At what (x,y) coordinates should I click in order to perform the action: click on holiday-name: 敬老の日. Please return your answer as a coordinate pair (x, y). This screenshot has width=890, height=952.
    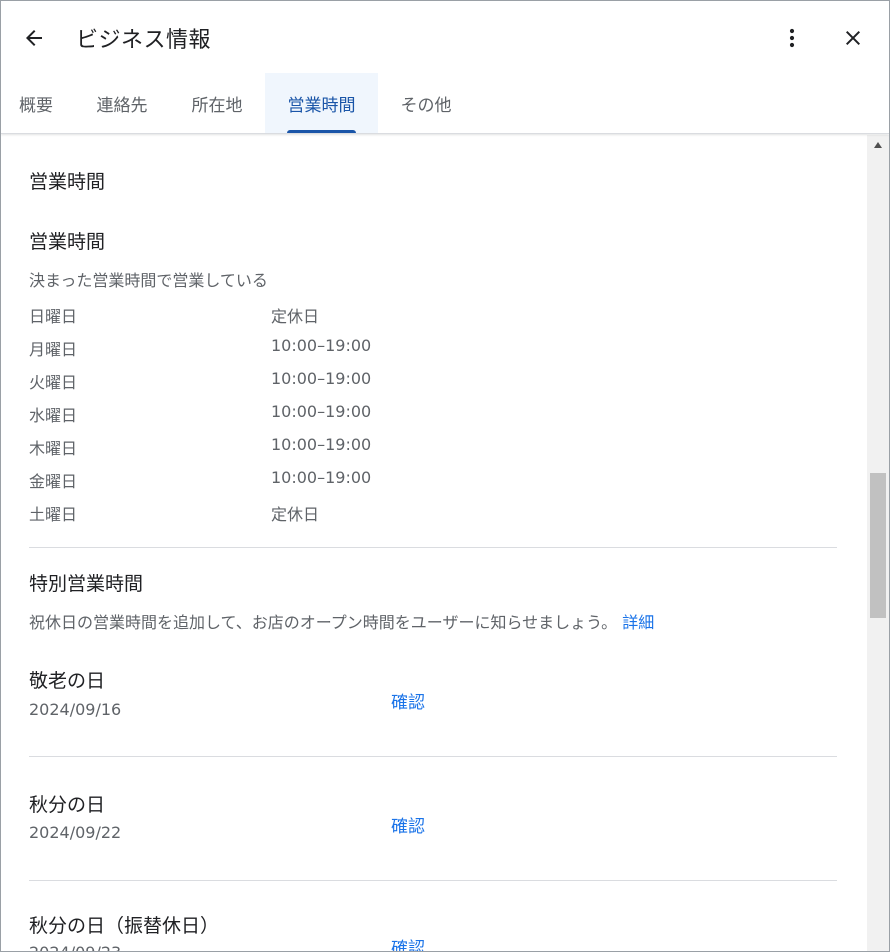
    Looking at the image, I should click on (67, 681).